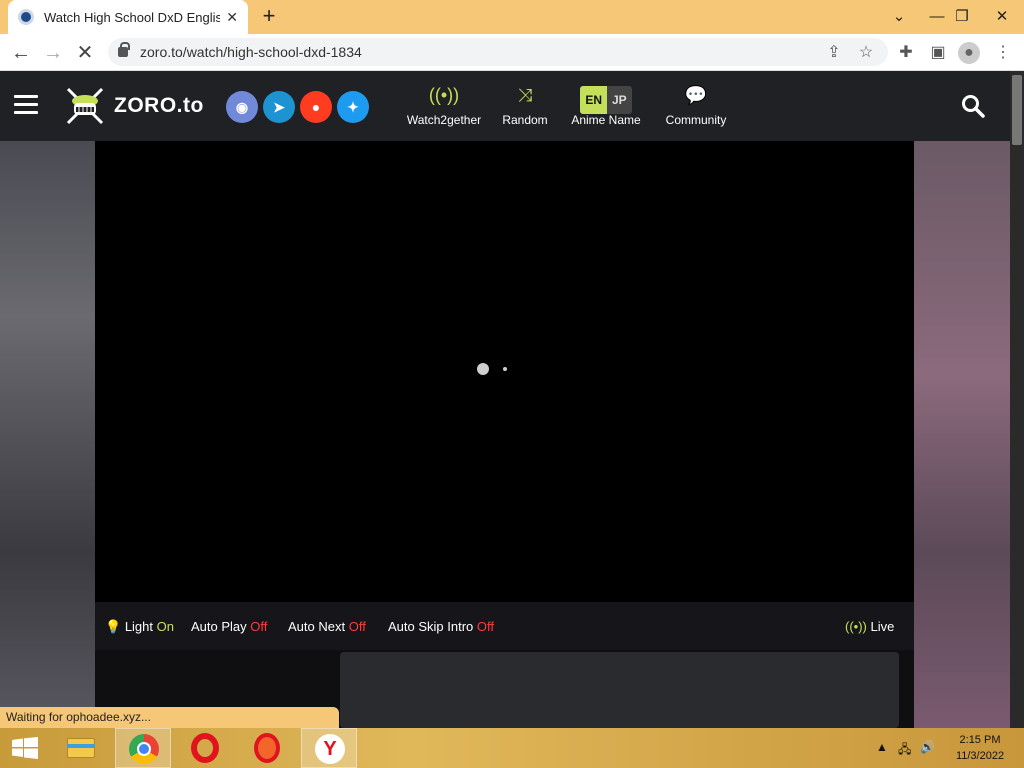 Image resolution: width=1024 pixels, height=768 pixels. What do you see at coordinates (619, 100) in the screenshot?
I see `lang-jp: JP` at bounding box center [619, 100].